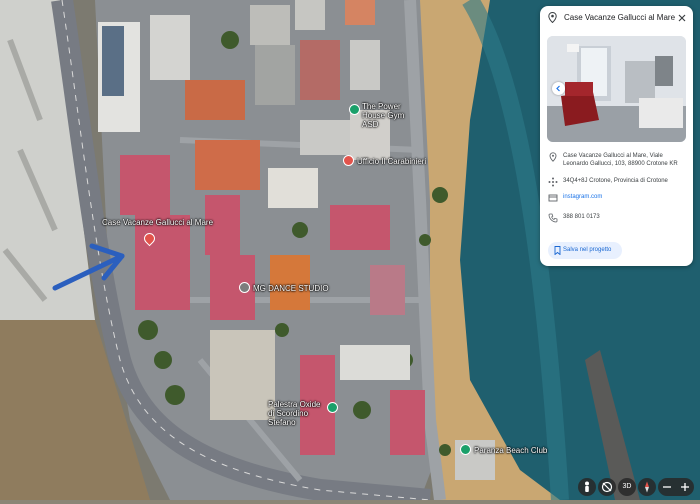  Describe the element at coordinates (587, 250) in the screenshot. I see `save-to-project-label: Salva nel progetto` at that location.